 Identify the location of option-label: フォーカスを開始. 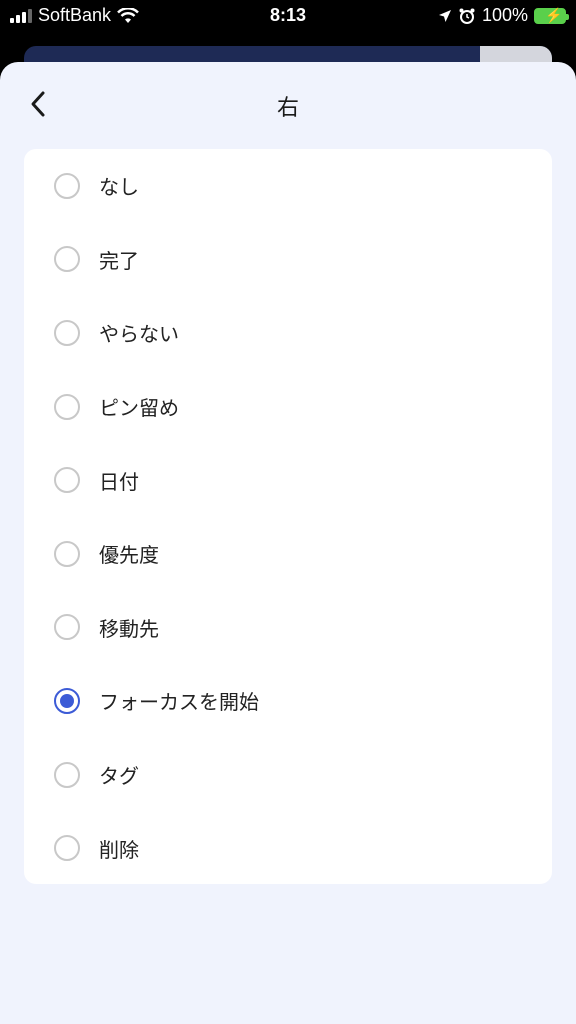
(179, 702).